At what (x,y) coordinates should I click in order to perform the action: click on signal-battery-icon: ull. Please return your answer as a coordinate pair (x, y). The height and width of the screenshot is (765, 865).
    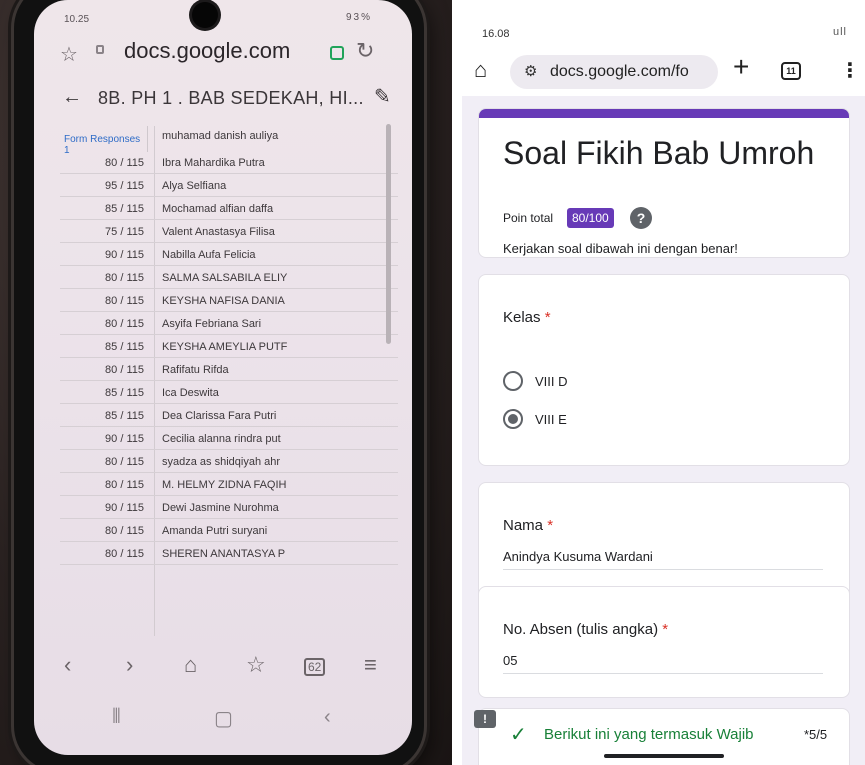
    Looking at the image, I should click on (839, 32).